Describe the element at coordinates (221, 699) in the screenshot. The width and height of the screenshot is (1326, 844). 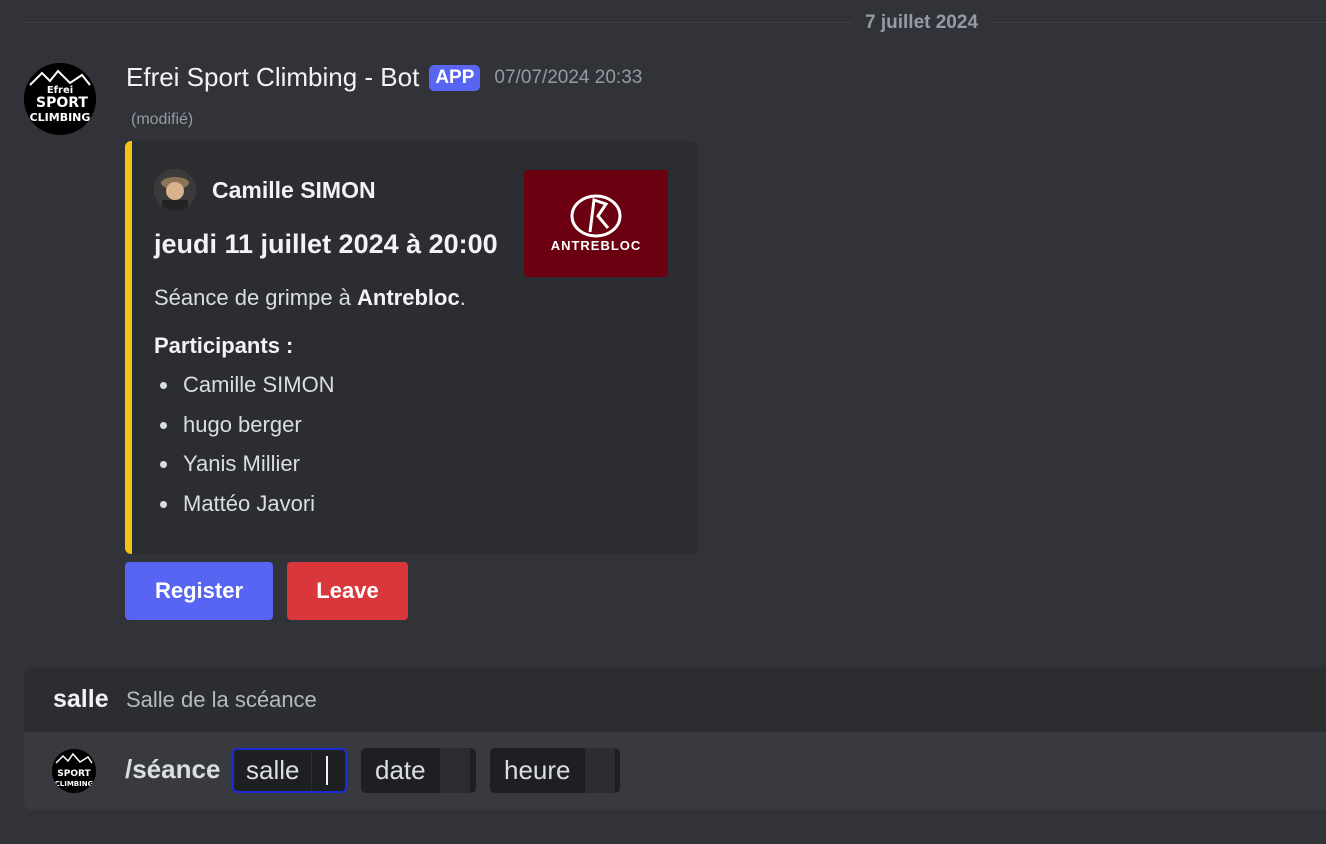
I see `autocomplete-option-description: Salle de la scéance` at that location.